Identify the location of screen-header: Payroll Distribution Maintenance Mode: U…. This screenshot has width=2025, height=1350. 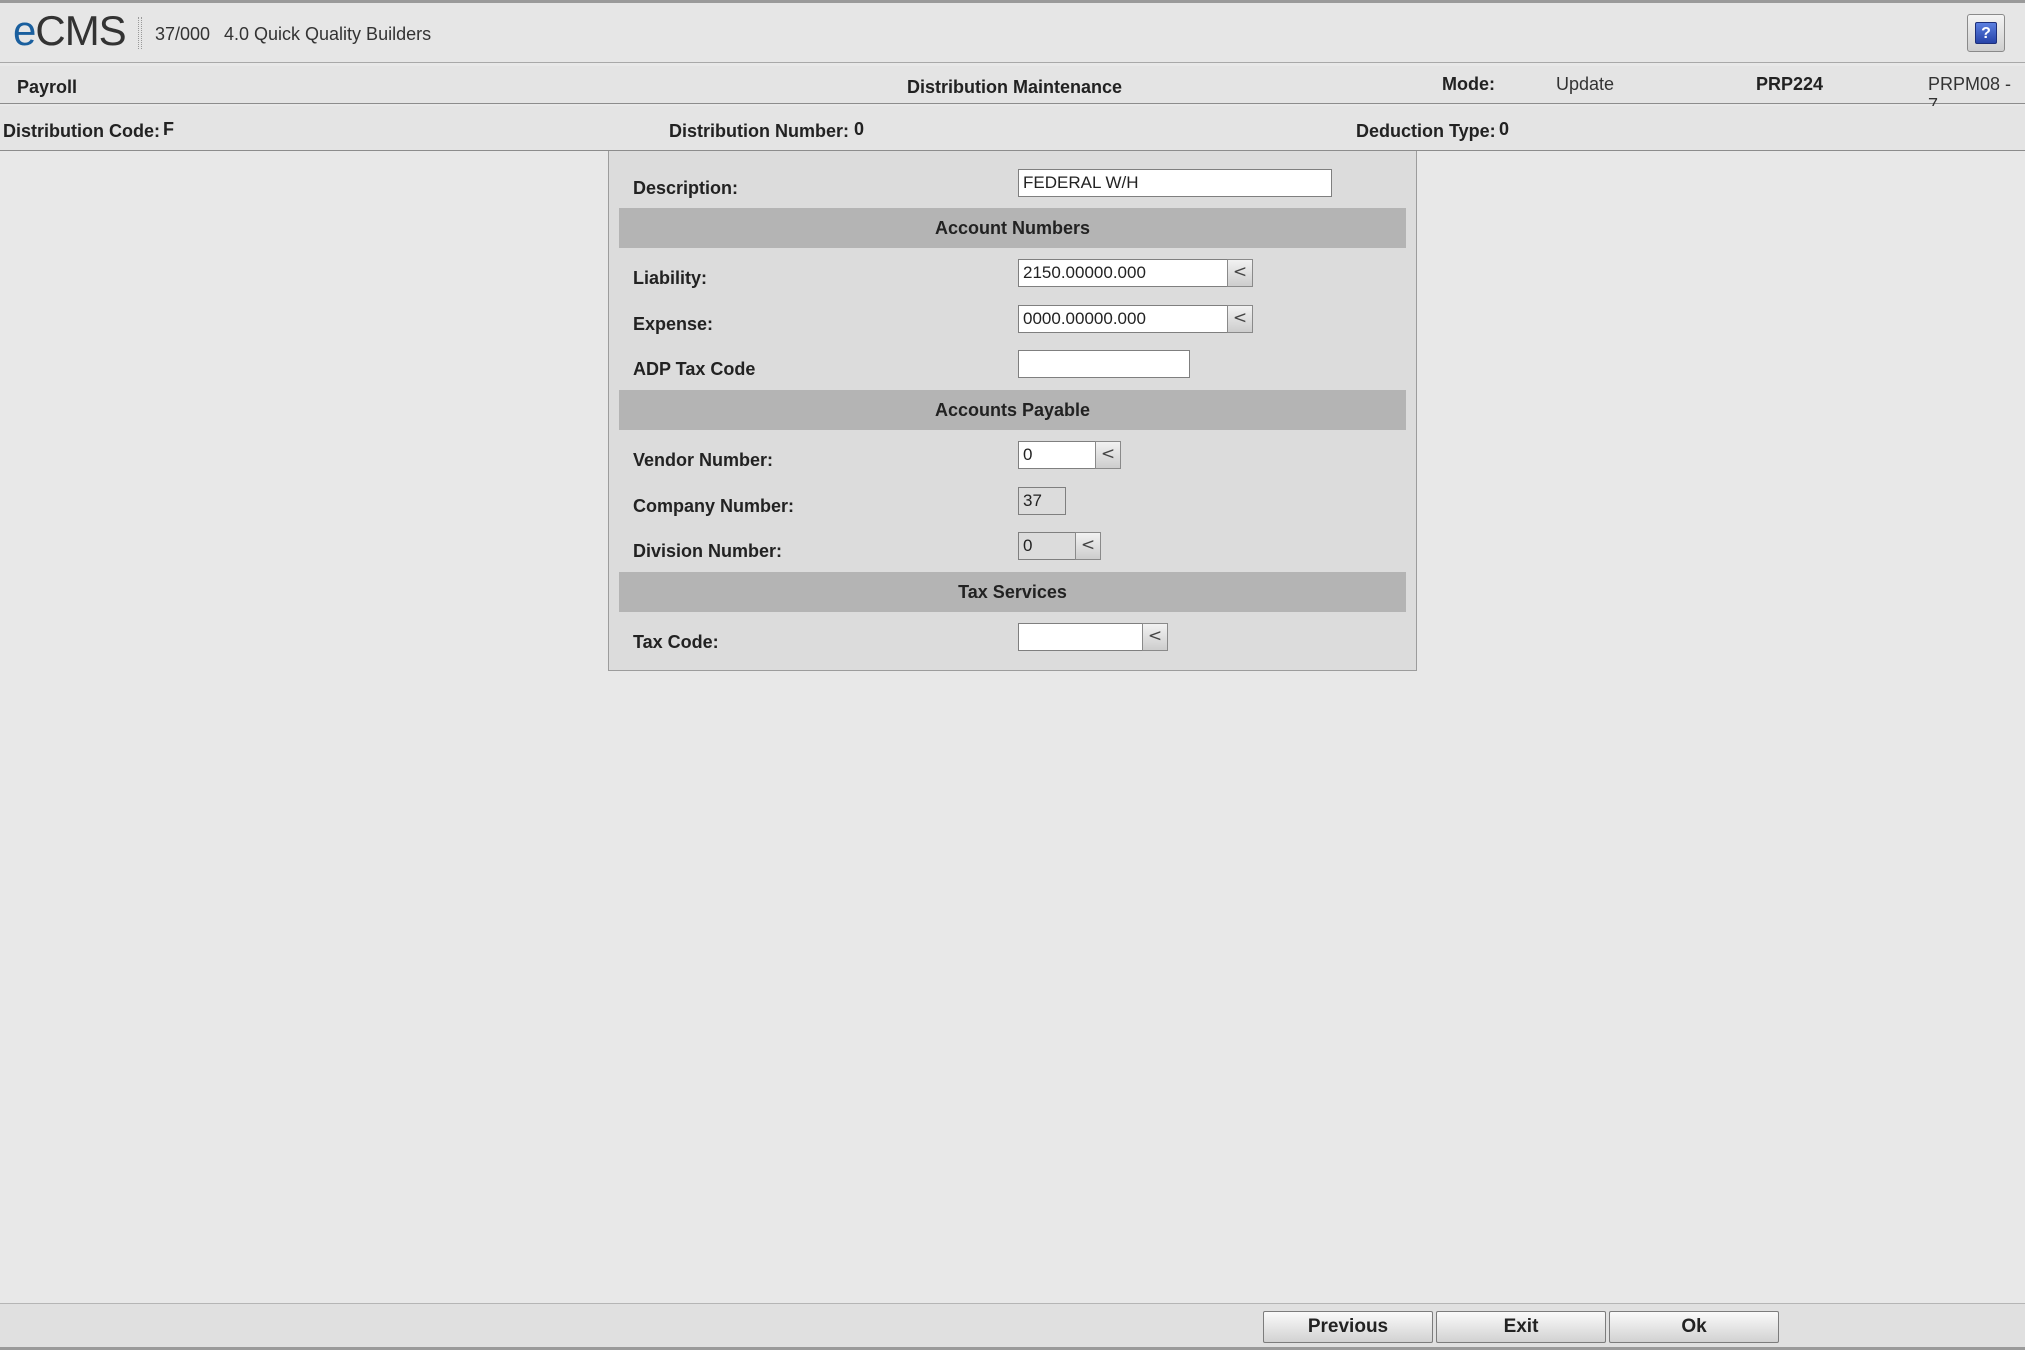
(1012, 90).